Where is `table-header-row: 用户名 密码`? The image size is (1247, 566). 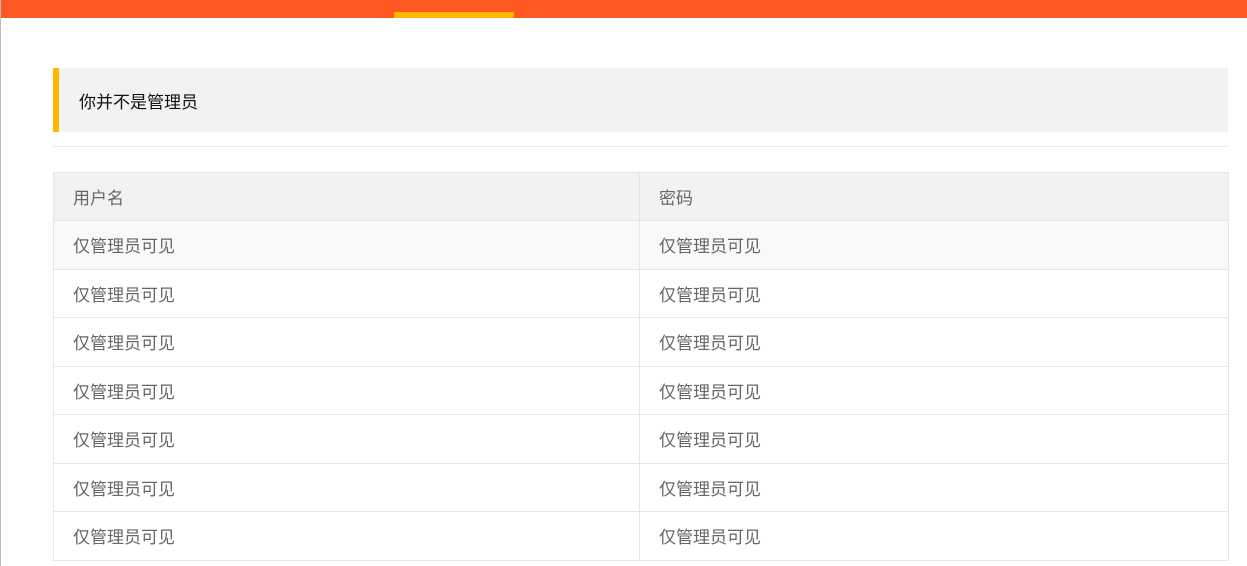
table-header-row: 用户名 密码 is located at coordinates (641, 196).